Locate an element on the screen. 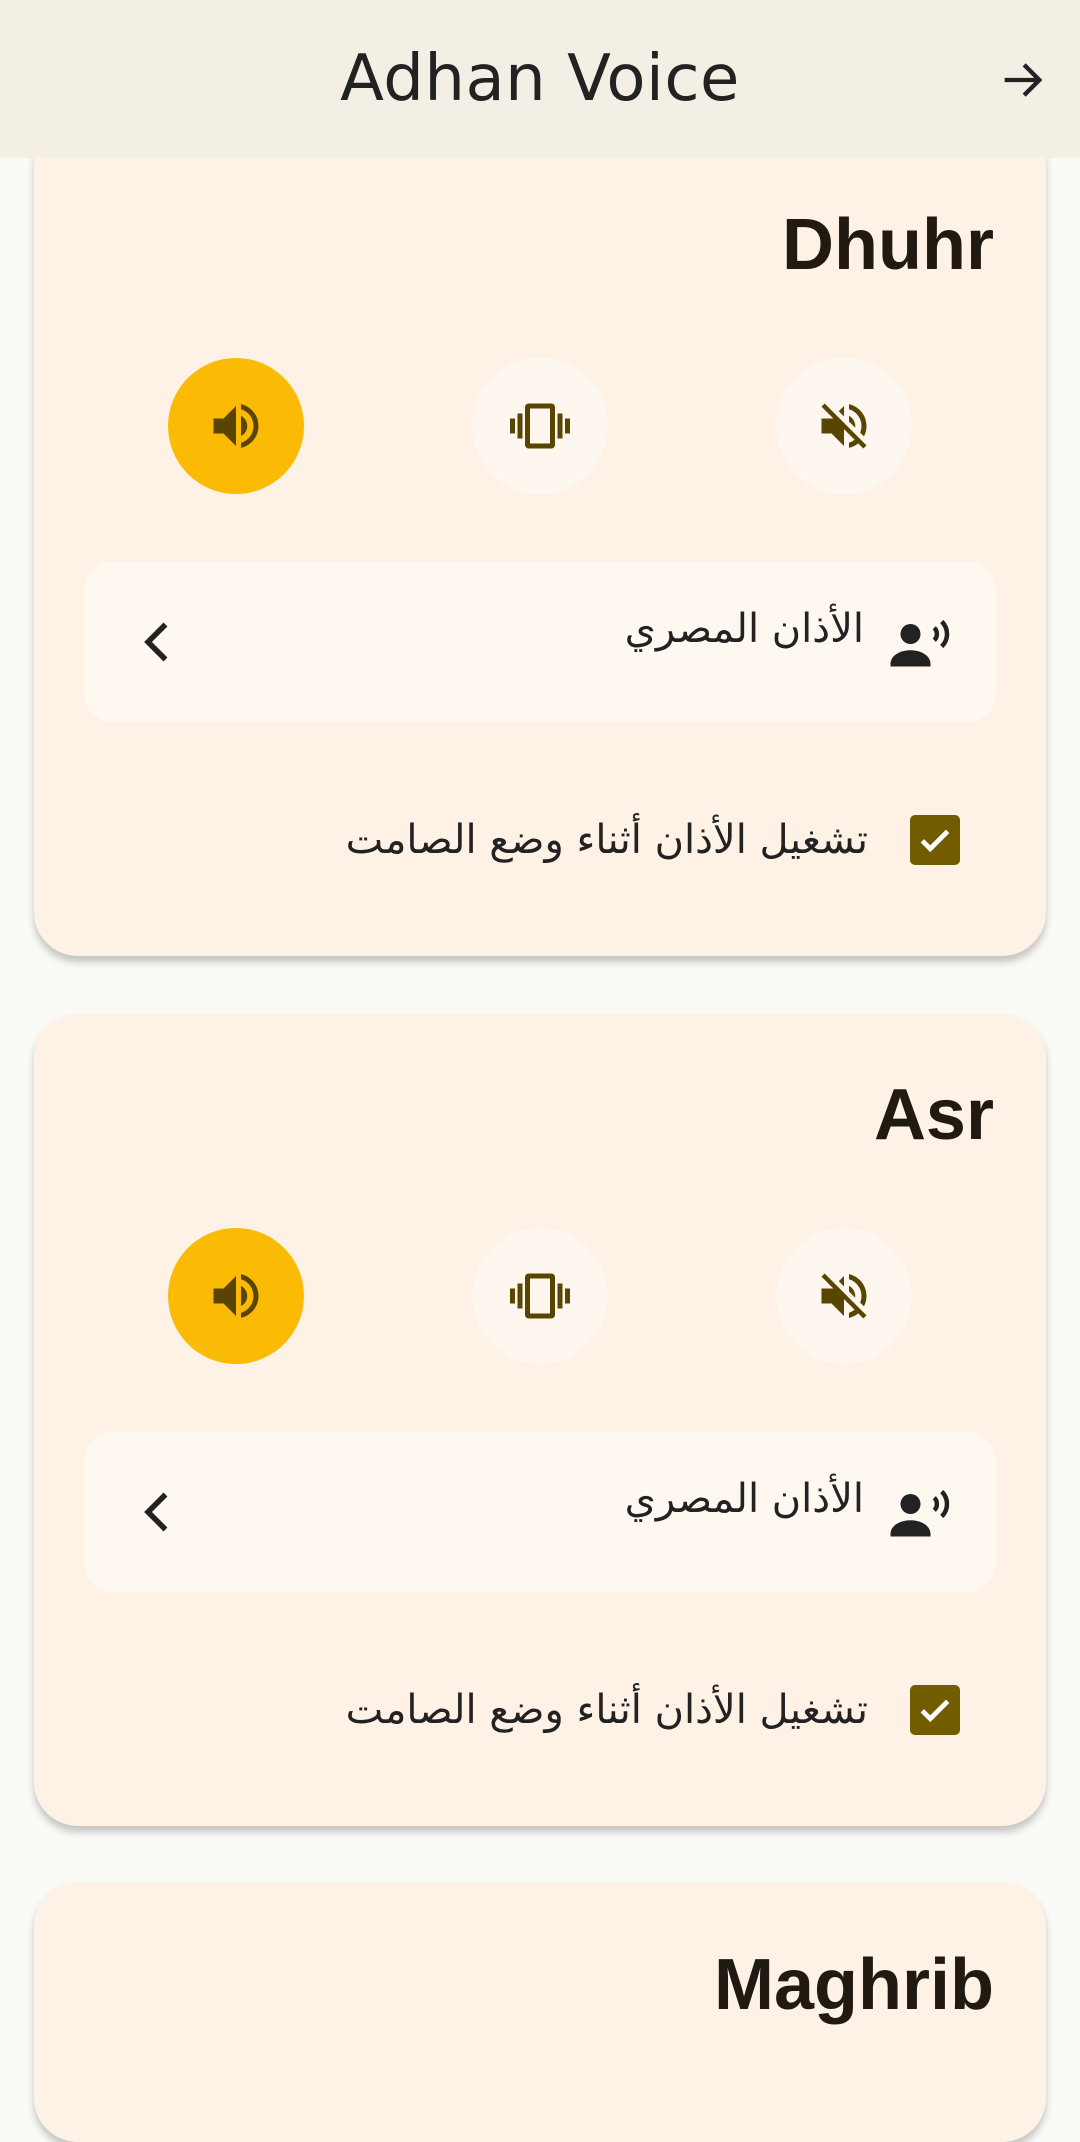 The width and height of the screenshot is (1080, 2142). prayer-name: Asr is located at coordinates (933, 1115).